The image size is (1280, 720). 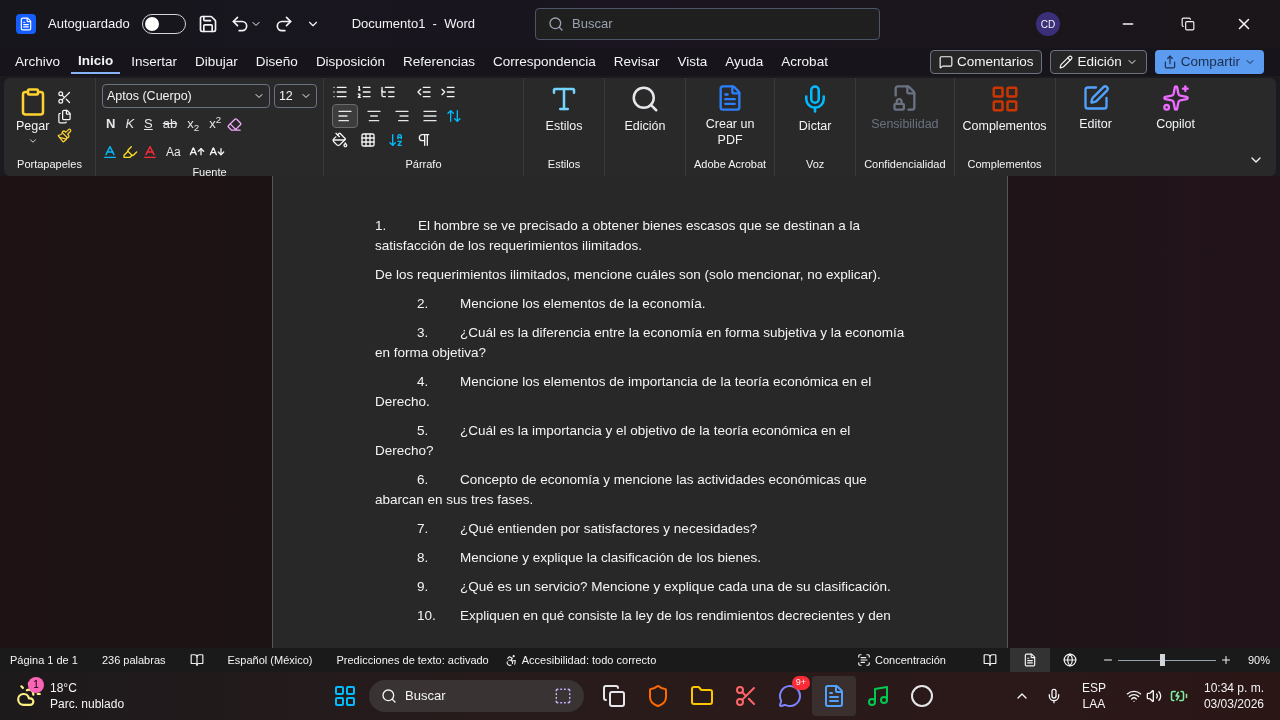 I want to click on paragraph: De los requerimientos ilimitados, mencione cuáles son (solo mencionar, no explicar)., so click(x=628, y=275).